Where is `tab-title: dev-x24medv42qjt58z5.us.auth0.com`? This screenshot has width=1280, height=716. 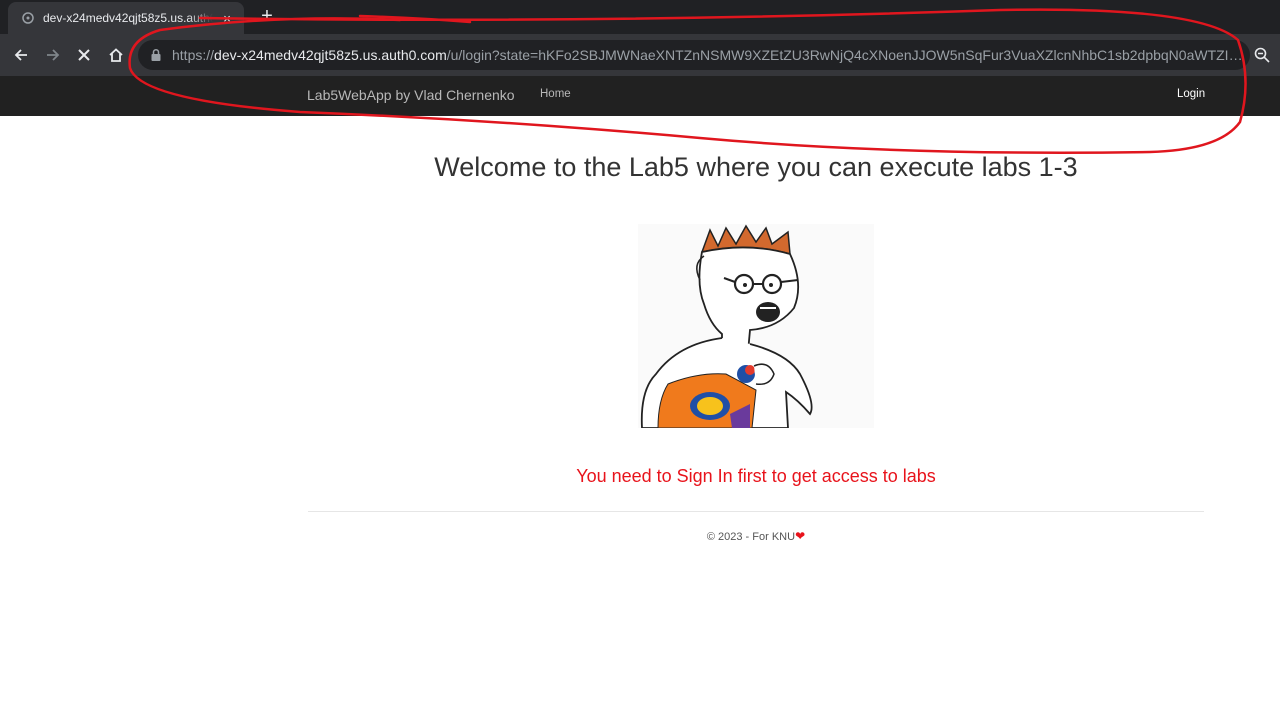 tab-title: dev-x24medv42qjt58z5.us.auth0.com is located at coordinates (128, 18).